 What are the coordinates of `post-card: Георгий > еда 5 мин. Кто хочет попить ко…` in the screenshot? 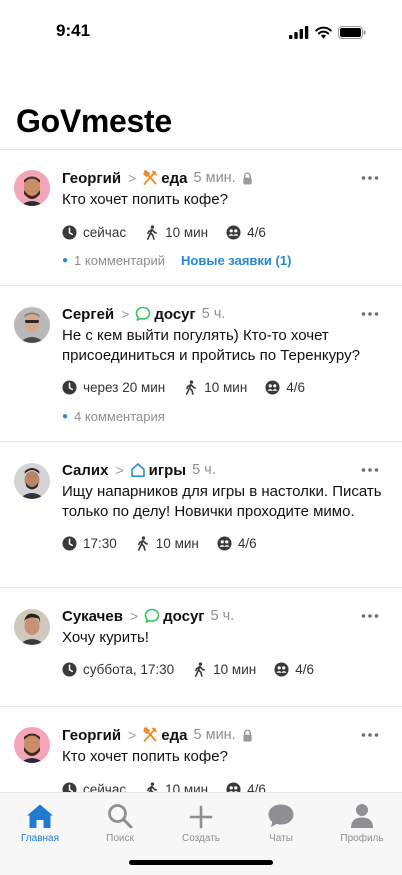 It's located at (201, 749).